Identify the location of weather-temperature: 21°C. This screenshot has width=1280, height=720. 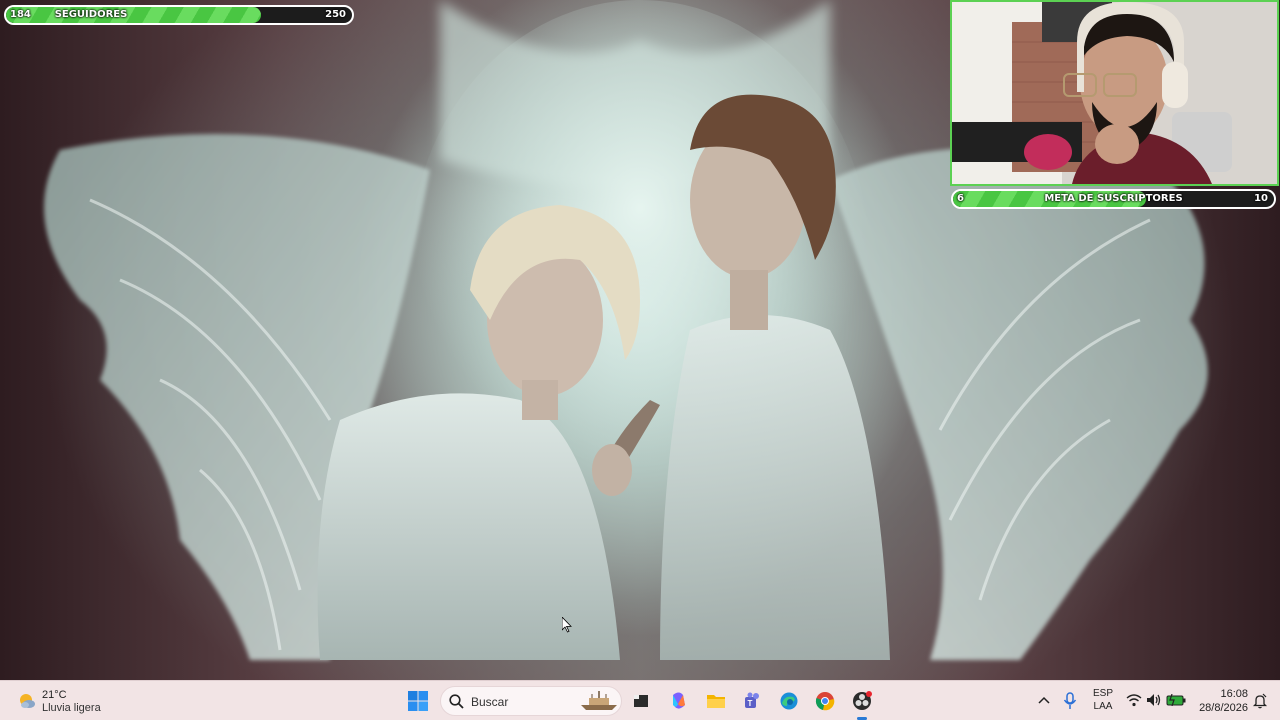
(54, 695).